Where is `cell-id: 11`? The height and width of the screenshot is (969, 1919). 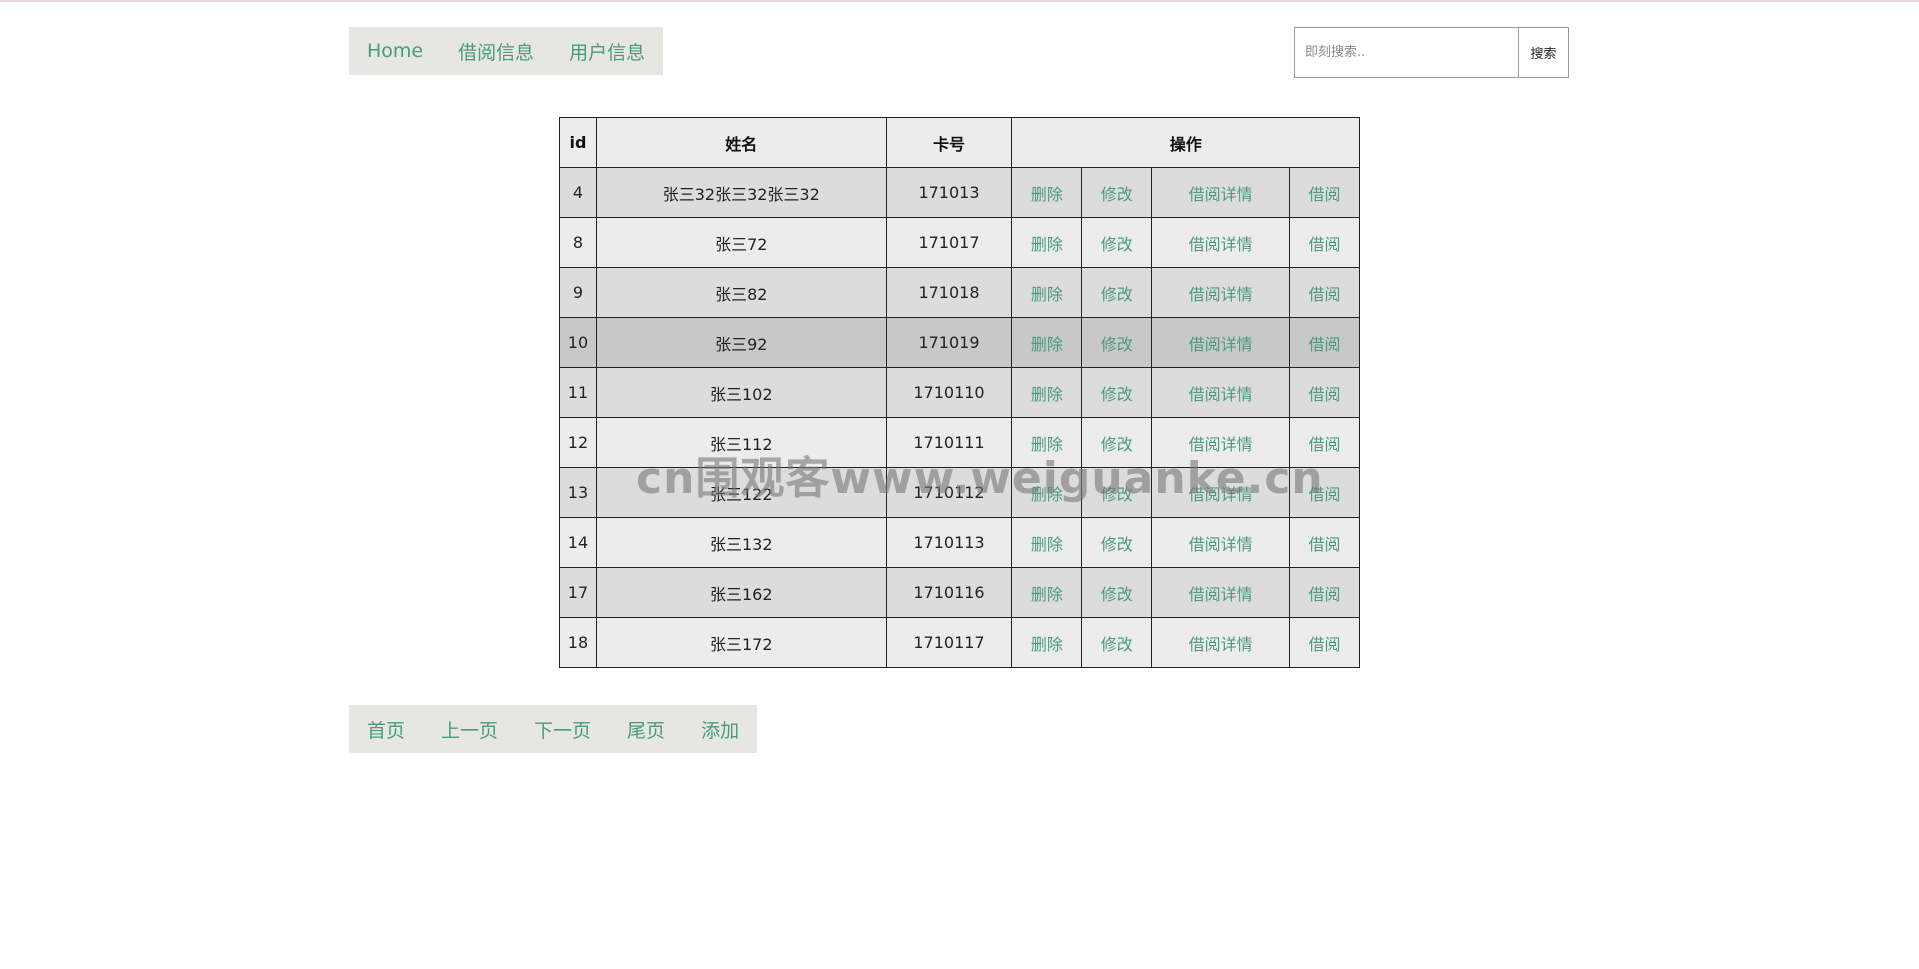 cell-id: 11 is located at coordinates (578, 392).